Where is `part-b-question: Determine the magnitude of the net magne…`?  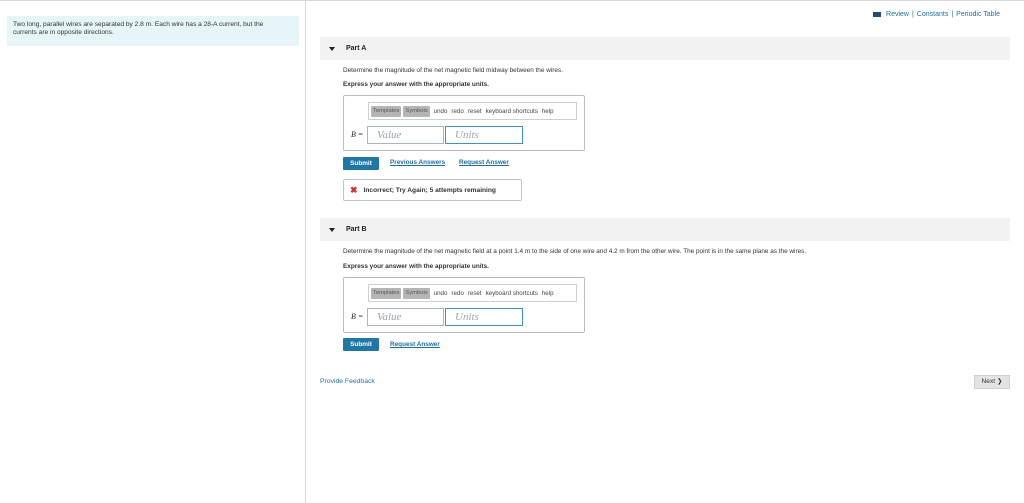
part-b-question: Determine the magnitude of the net magne… is located at coordinates (575, 251).